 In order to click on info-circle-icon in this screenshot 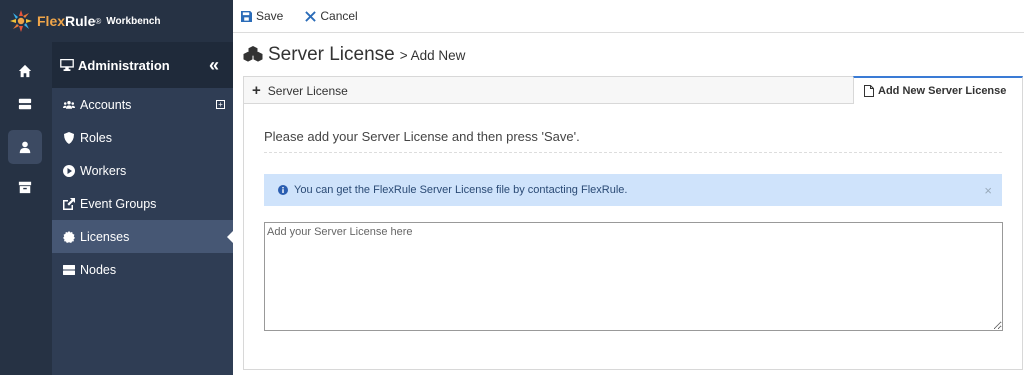, I will do `click(283, 190)`.